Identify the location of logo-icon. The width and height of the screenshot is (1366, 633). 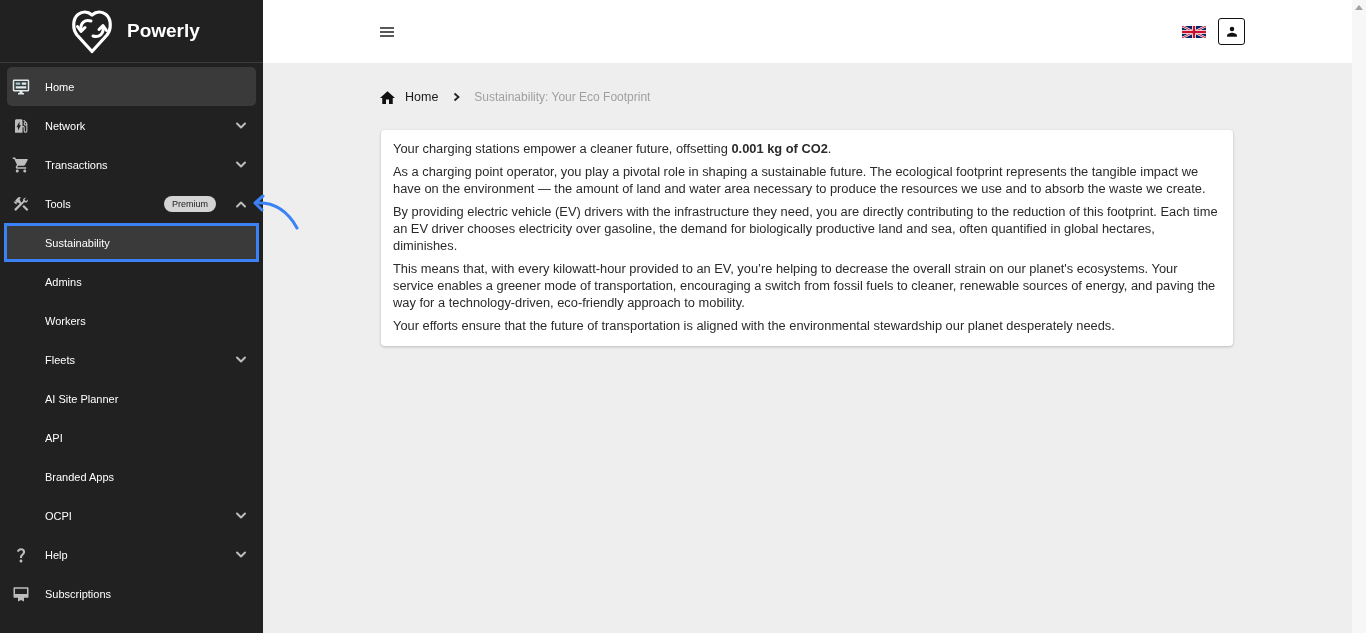
(92, 31).